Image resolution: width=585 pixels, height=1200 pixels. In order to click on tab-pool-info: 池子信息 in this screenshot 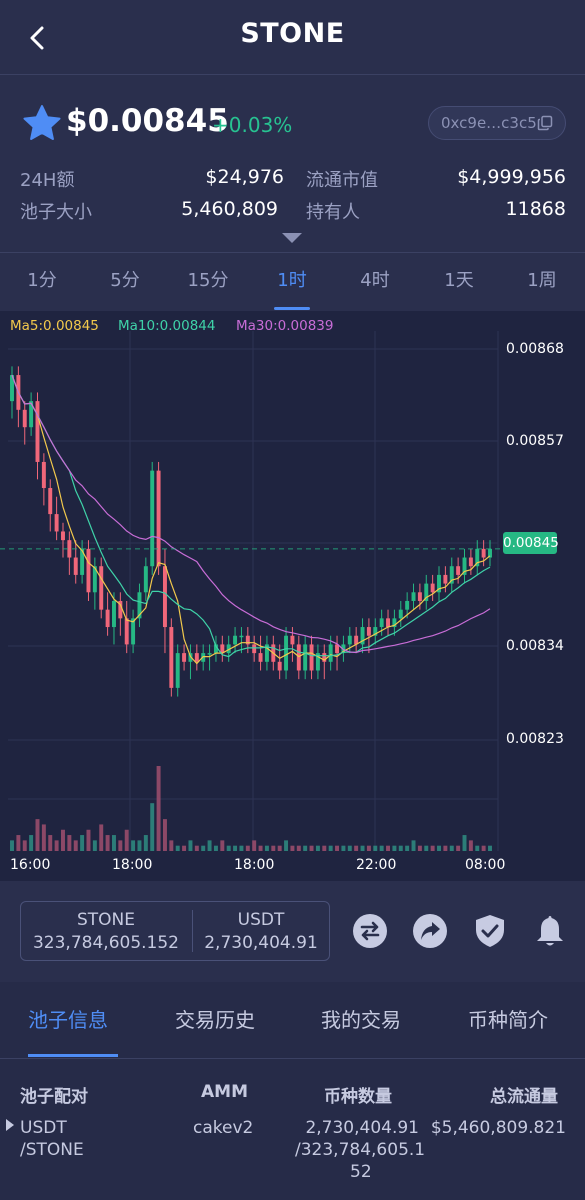, I will do `click(68, 1018)`.